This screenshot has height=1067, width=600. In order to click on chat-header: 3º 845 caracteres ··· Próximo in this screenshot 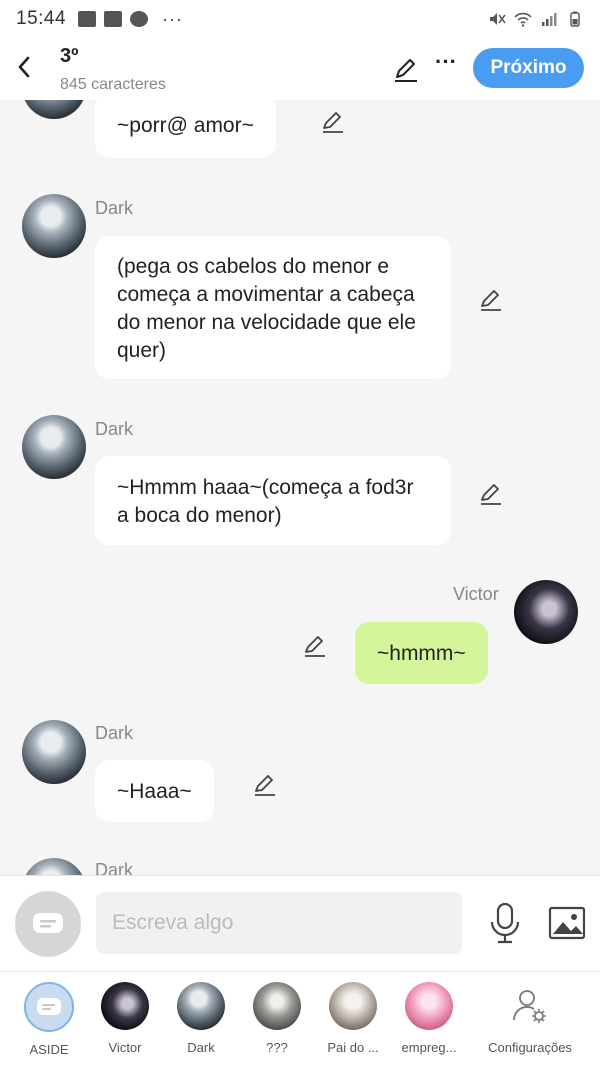, I will do `click(300, 69)`.